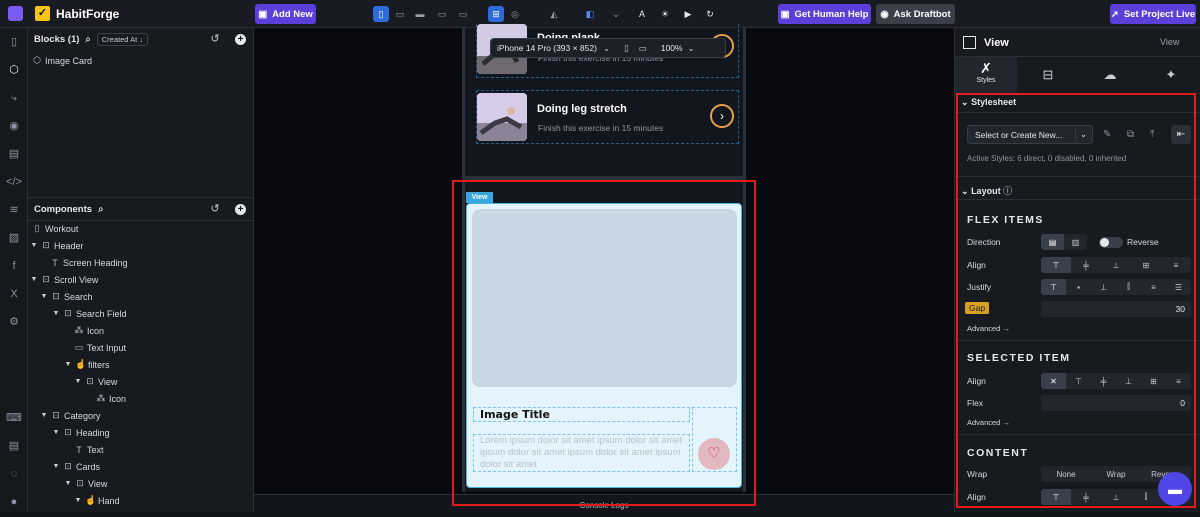  Describe the element at coordinates (688, 14) in the screenshot. I see `play-icon: ▶` at that location.